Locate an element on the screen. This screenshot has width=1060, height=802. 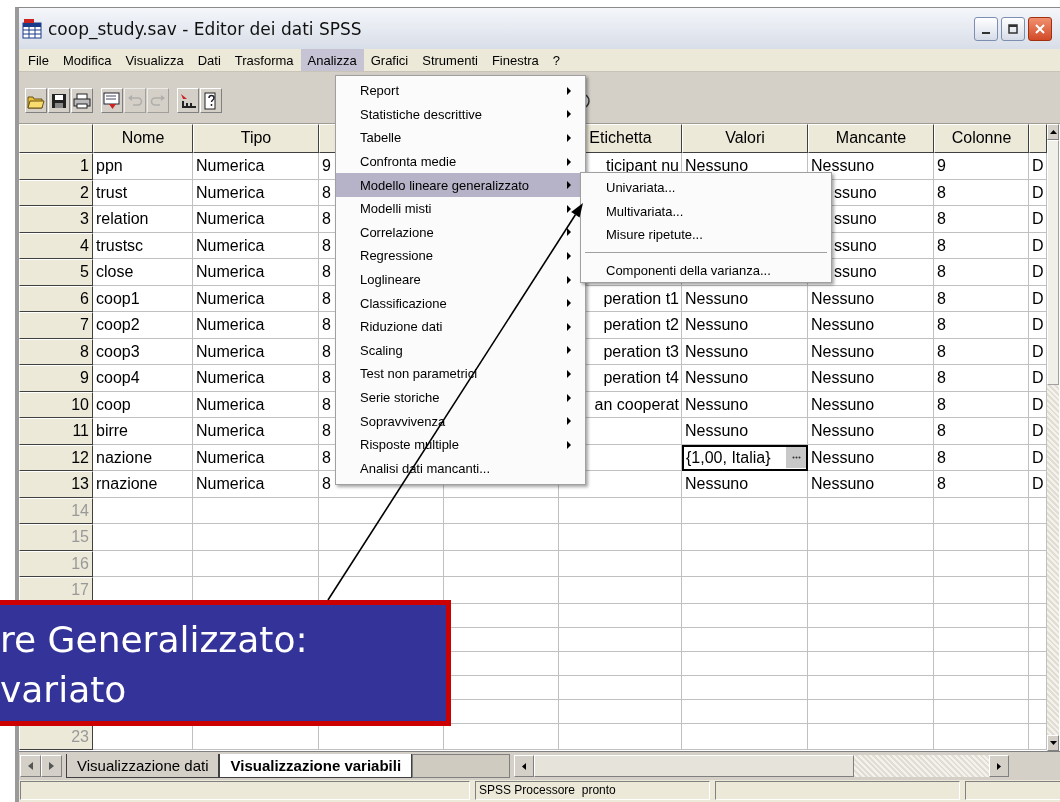
next-sheet-button is located at coordinates (51, 766).